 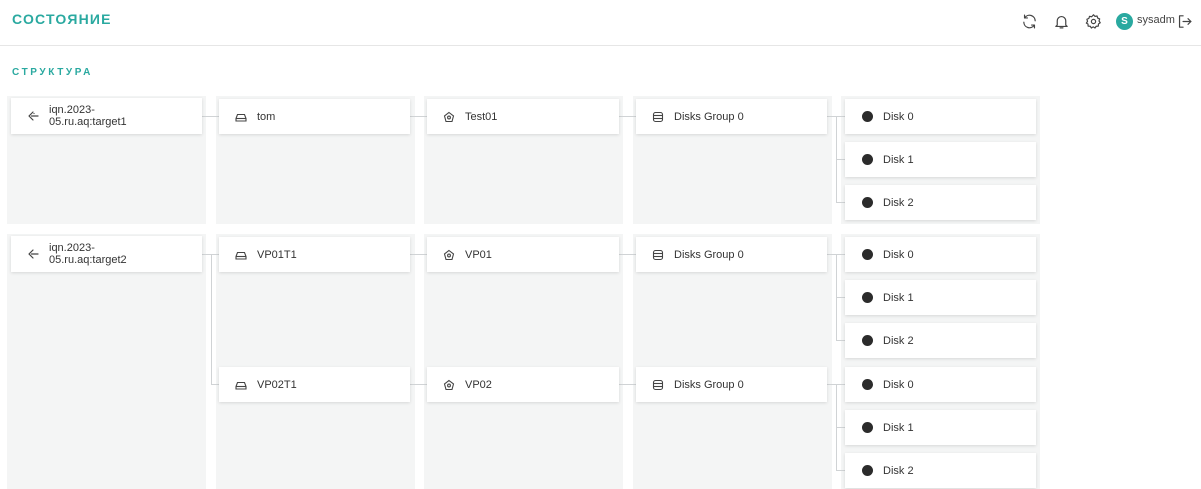 What do you see at coordinates (523, 116) in the screenshot?
I see `pool-node: Test01` at bounding box center [523, 116].